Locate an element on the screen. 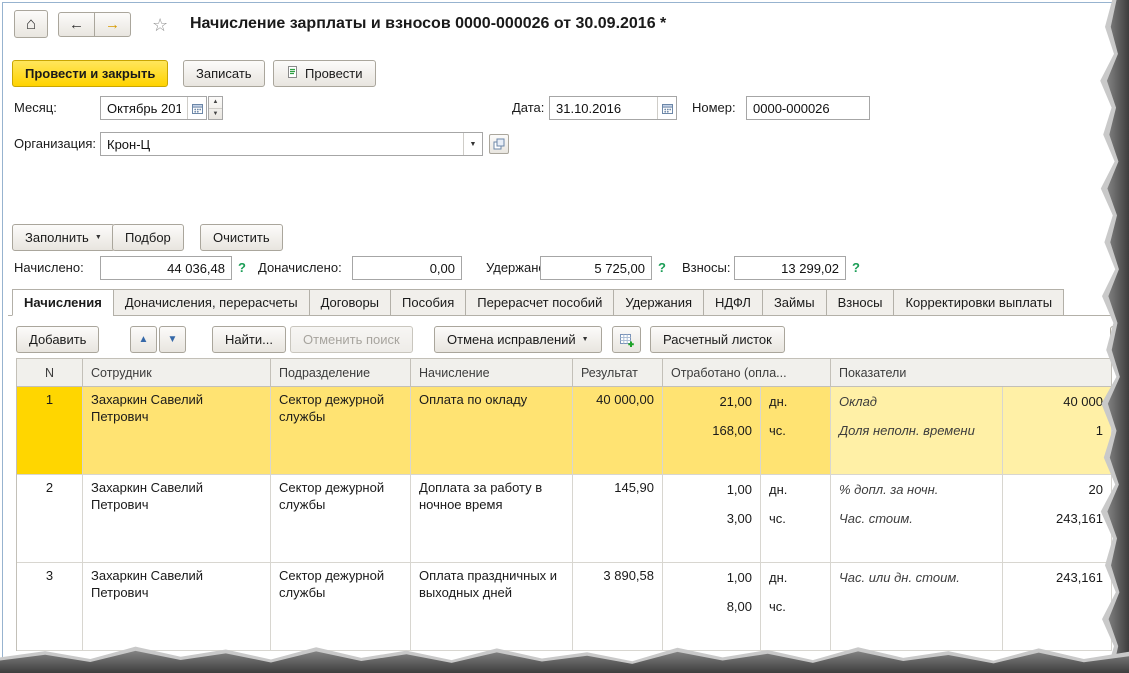 This screenshot has height=673, width=1129. back-button: ← is located at coordinates (76, 24).